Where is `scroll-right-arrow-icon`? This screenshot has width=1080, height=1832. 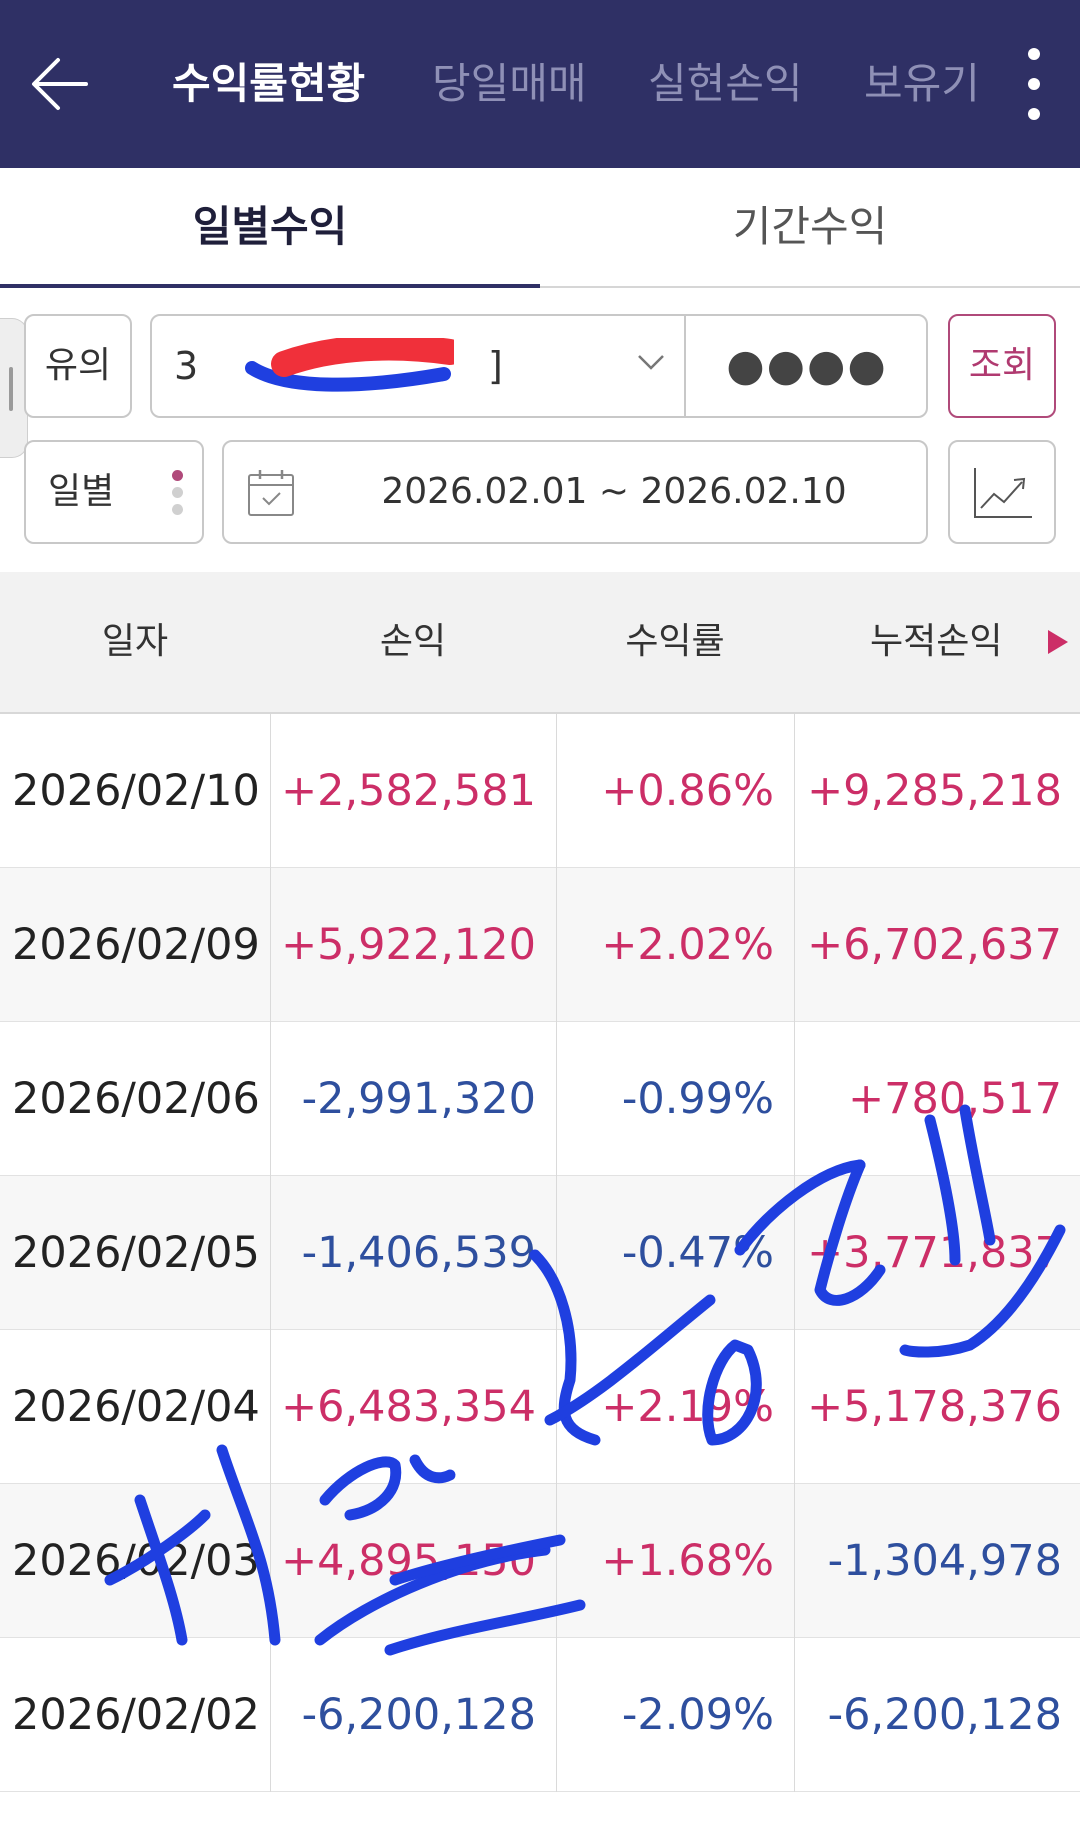 scroll-right-arrow-icon is located at coordinates (1058, 642).